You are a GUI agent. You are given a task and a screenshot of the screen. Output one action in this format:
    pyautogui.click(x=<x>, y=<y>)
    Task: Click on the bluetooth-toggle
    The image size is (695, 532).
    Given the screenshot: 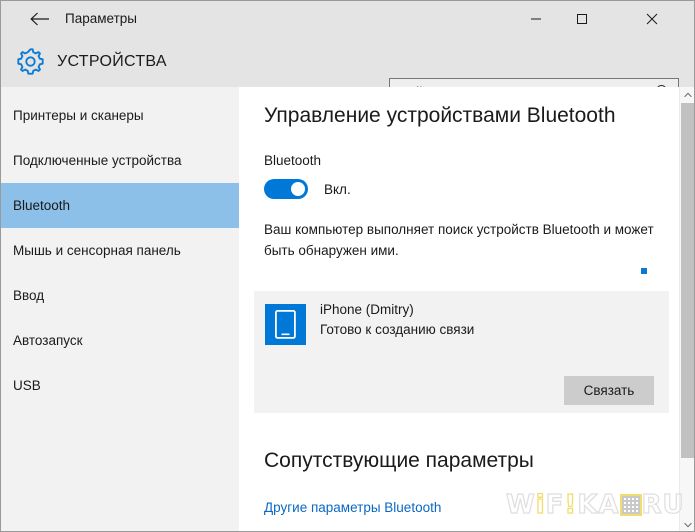 What is the action you would take?
    pyautogui.click(x=286, y=189)
    